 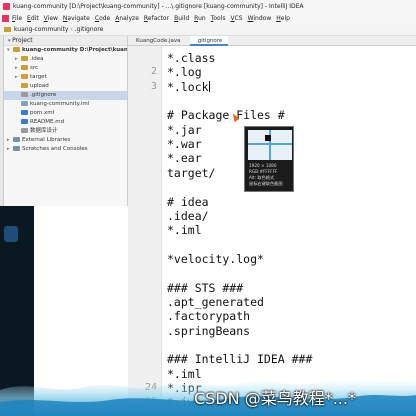 What do you see at coordinates (263, 171) in the screenshot?
I see `popup-color: RGB:#FFFFFF` at bounding box center [263, 171].